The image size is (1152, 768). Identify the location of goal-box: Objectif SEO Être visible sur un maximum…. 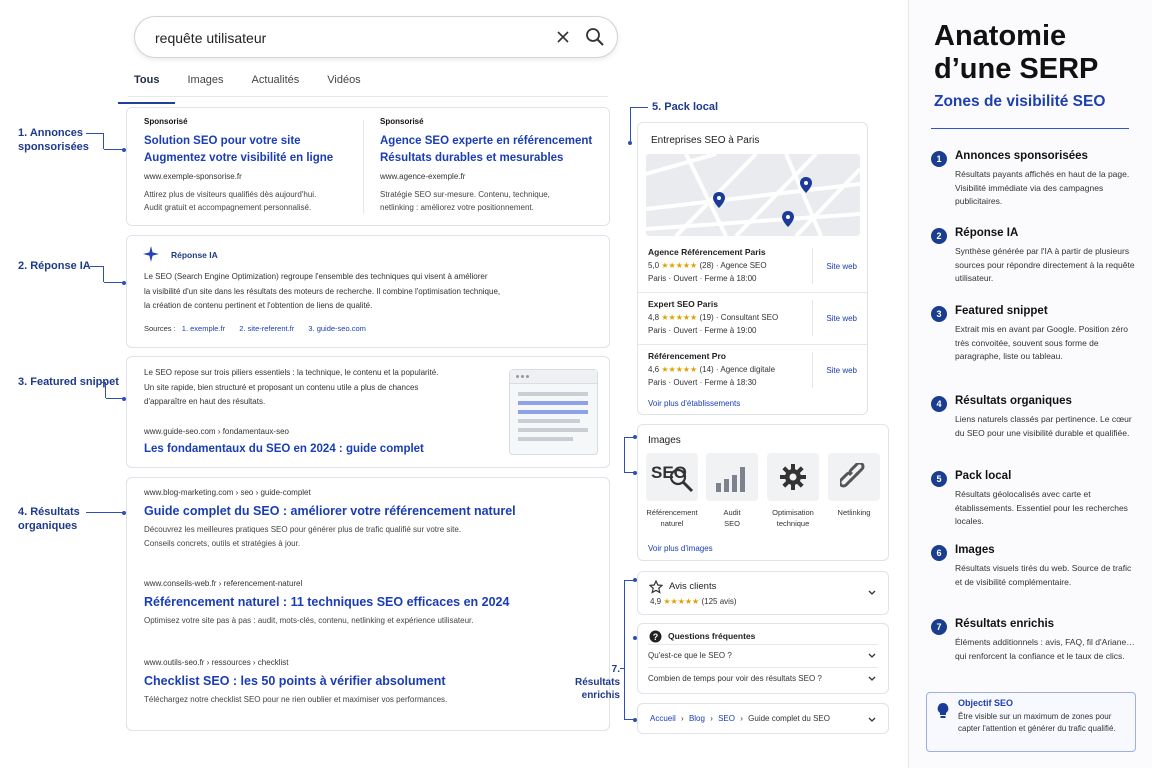
(1031, 722).